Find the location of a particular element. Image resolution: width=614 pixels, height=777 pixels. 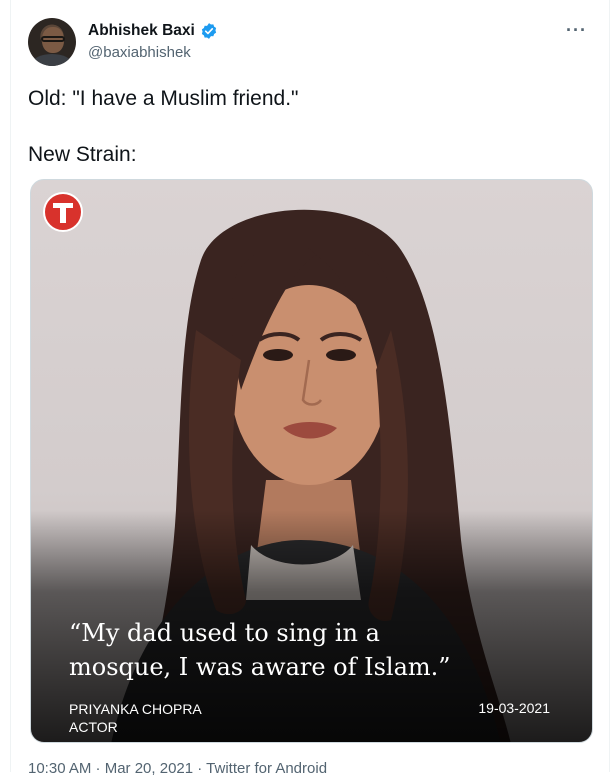

avatar is located at coordinates (52, 42).